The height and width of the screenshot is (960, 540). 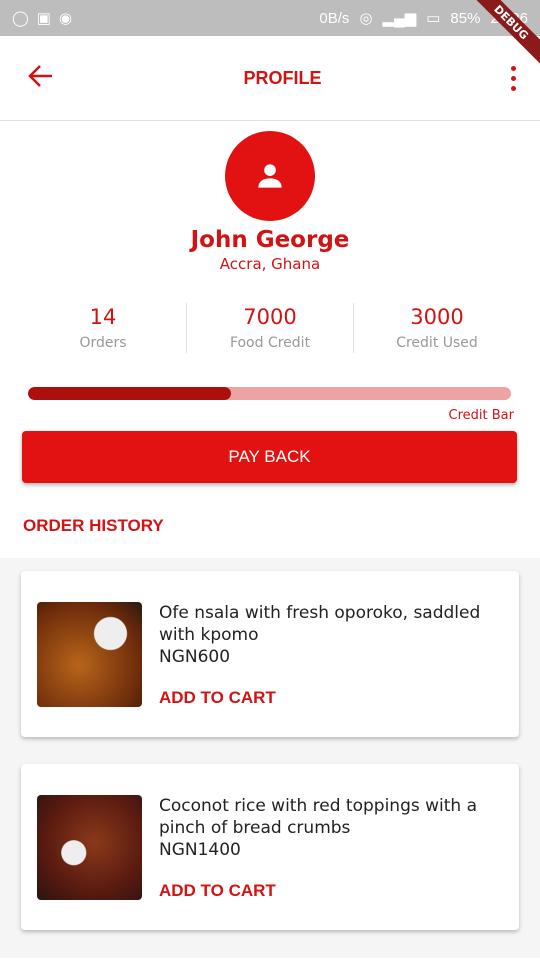 What do you see at coordinates (65, 18) in the screenshot?
I see `record-icon: ◉` at bounding box center [65, 18].